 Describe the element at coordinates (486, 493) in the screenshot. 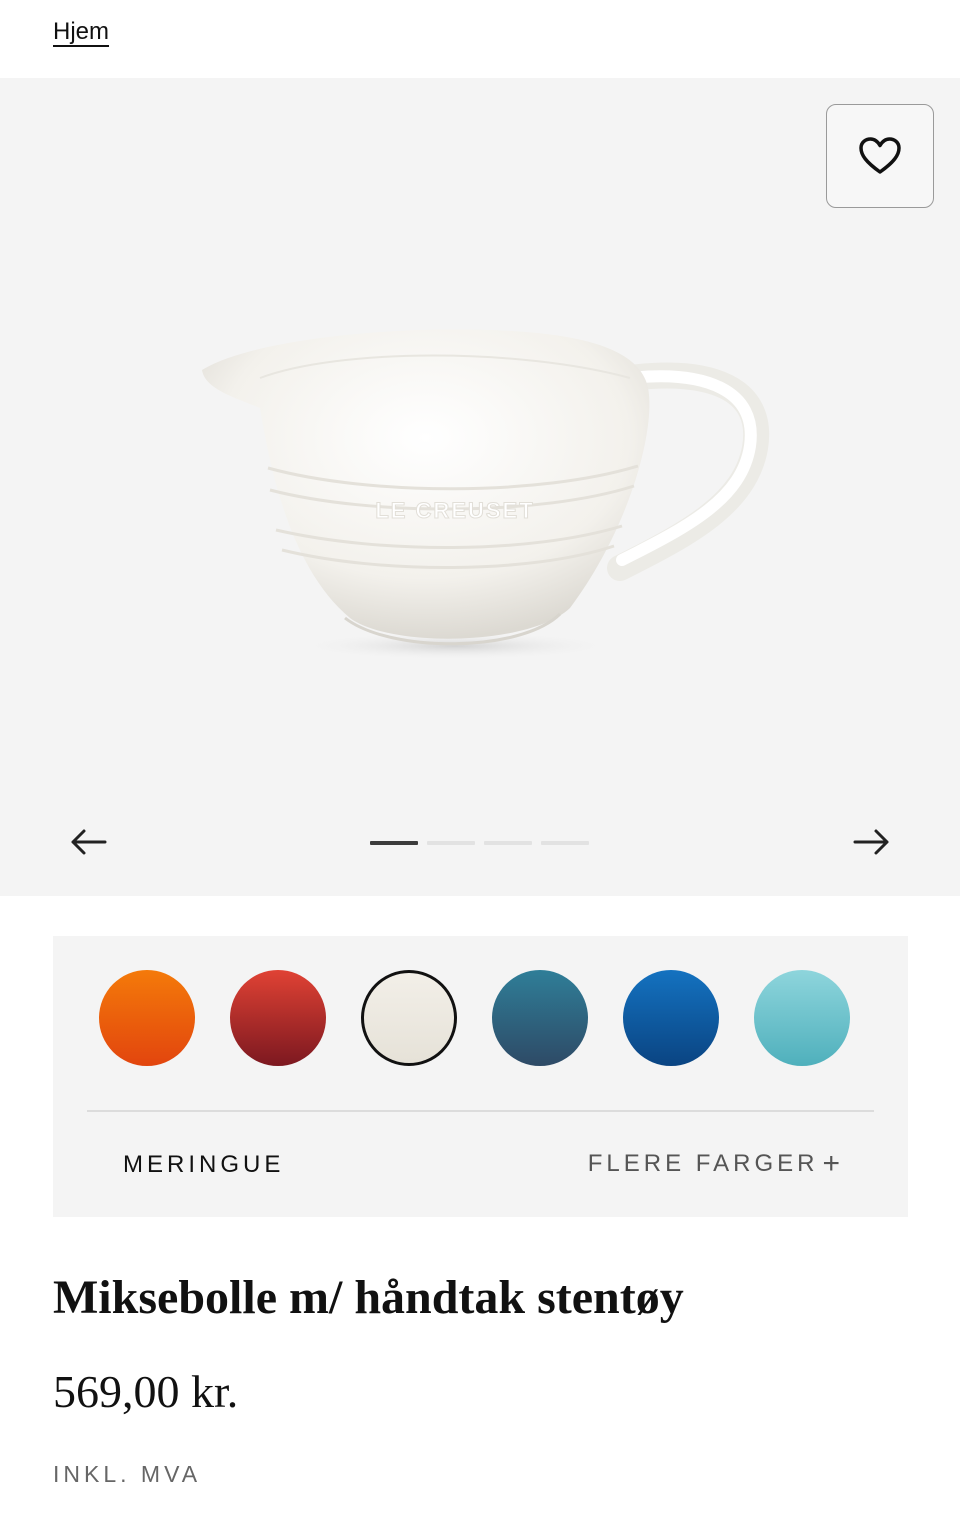

I see `product-image: LE CREUSET` at that location.